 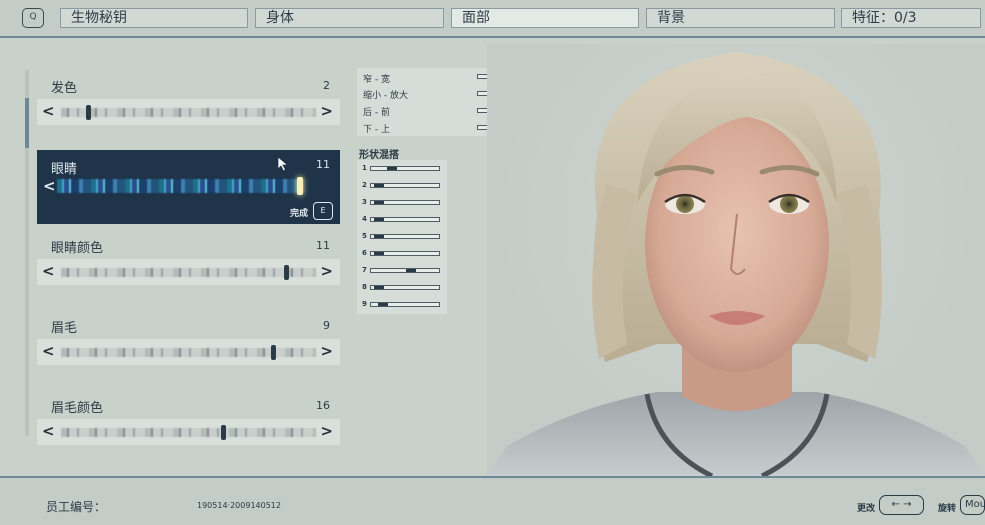 What do you see at coordinates (385, 96) in the screenshot?
I see `shape-row-label: 缩小 - 放大` at bounding box center [385, 96].